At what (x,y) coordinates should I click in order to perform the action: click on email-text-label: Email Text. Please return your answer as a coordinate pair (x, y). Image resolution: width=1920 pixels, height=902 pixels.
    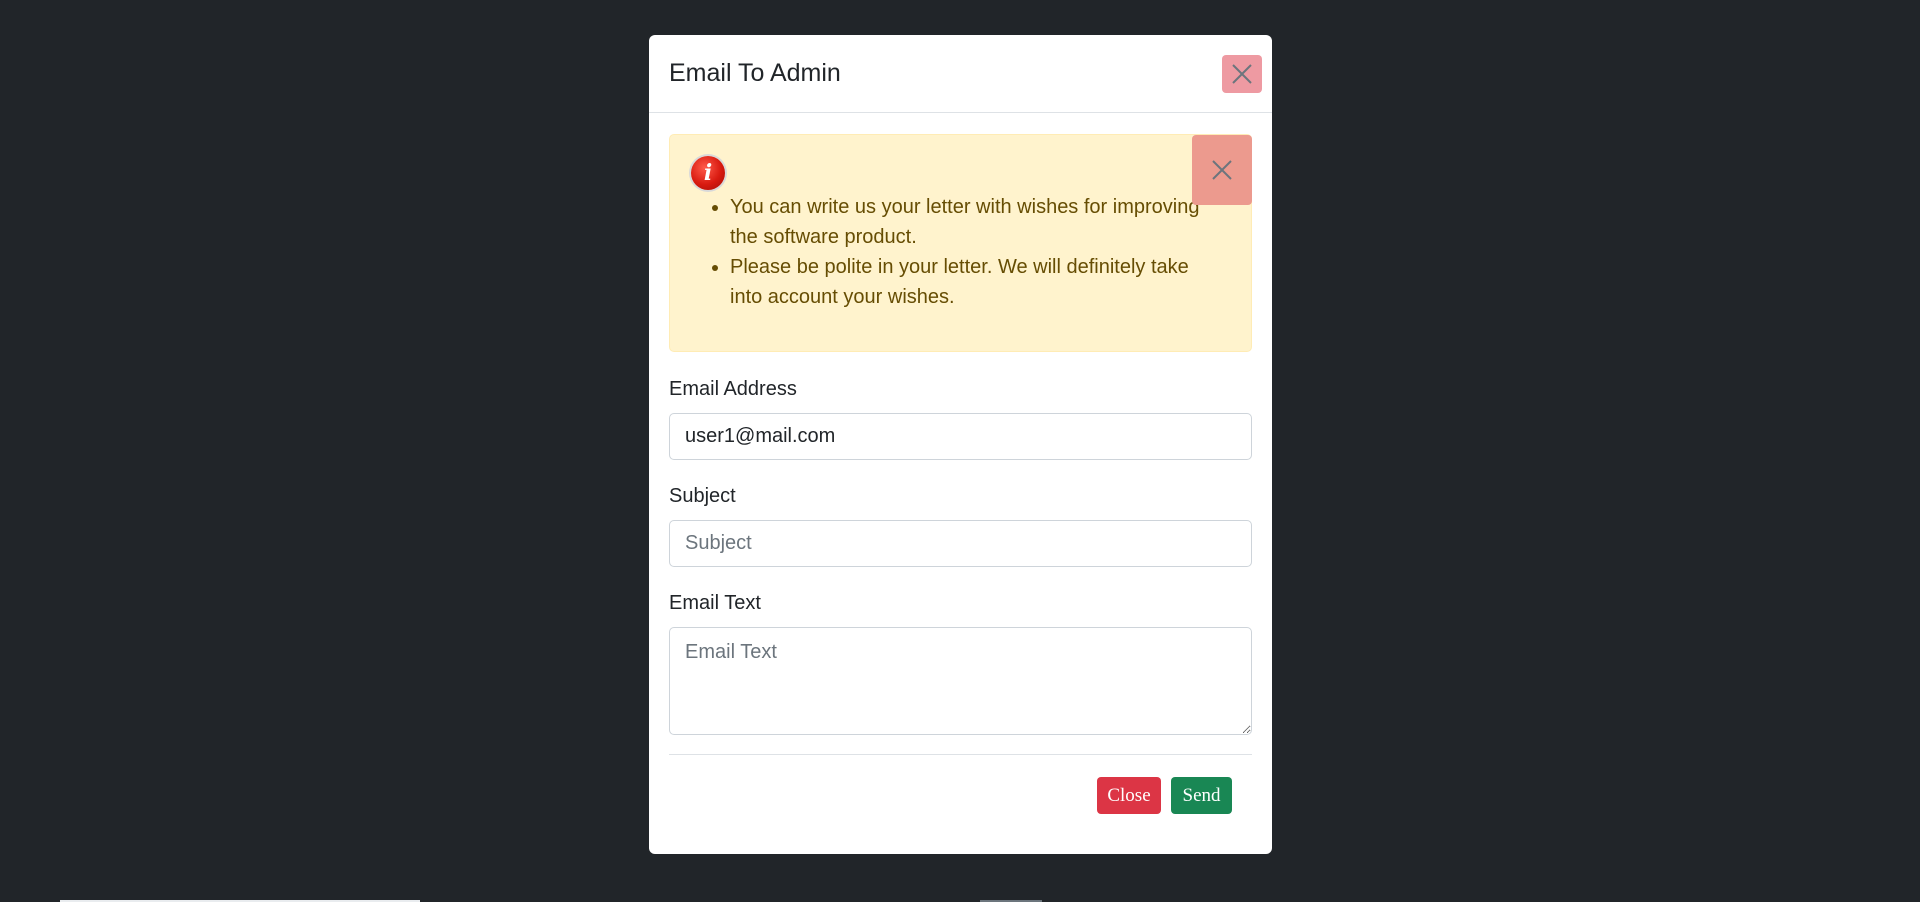
    Looking at the image, I should click on (715, 603).